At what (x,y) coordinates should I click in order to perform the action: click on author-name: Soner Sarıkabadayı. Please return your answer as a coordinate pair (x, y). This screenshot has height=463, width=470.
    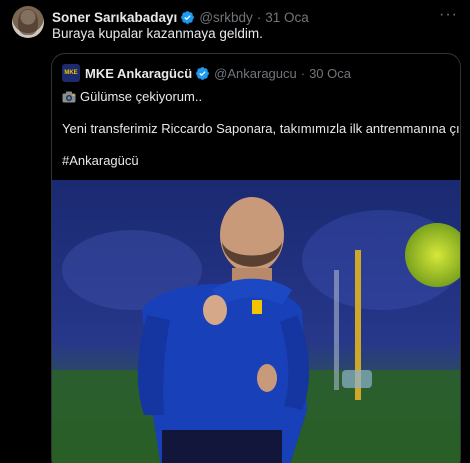
    Looking at the image, I should click on (114, 17).